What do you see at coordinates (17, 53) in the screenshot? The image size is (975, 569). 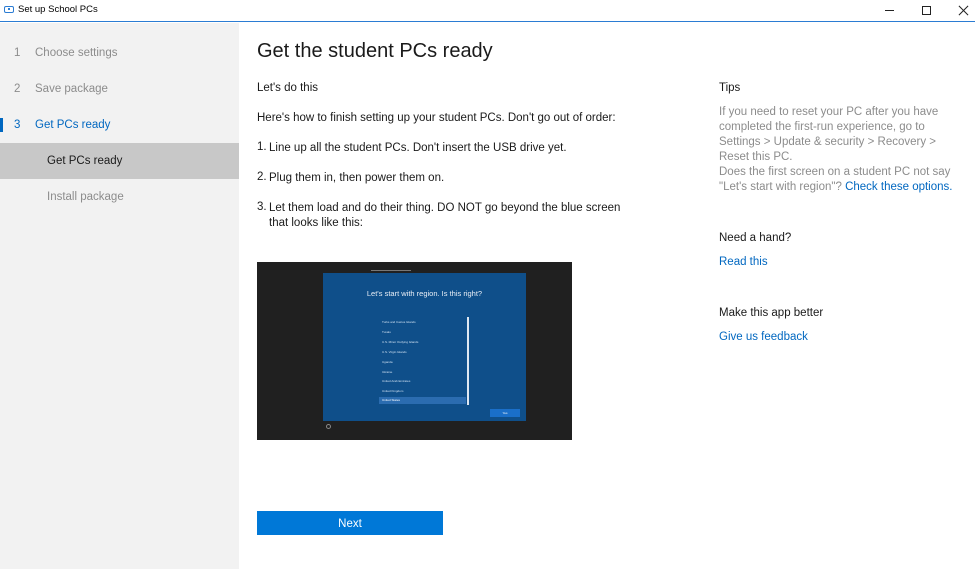 I see `step-number: 1` at bounding box center [17, 53].